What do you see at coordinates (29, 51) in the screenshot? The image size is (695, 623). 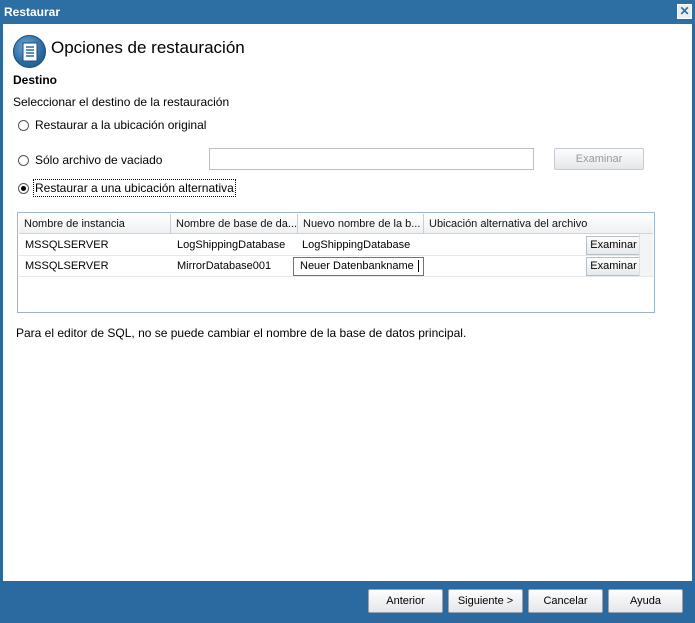 I see `document-list-icon` at bounding box center [29, 51].